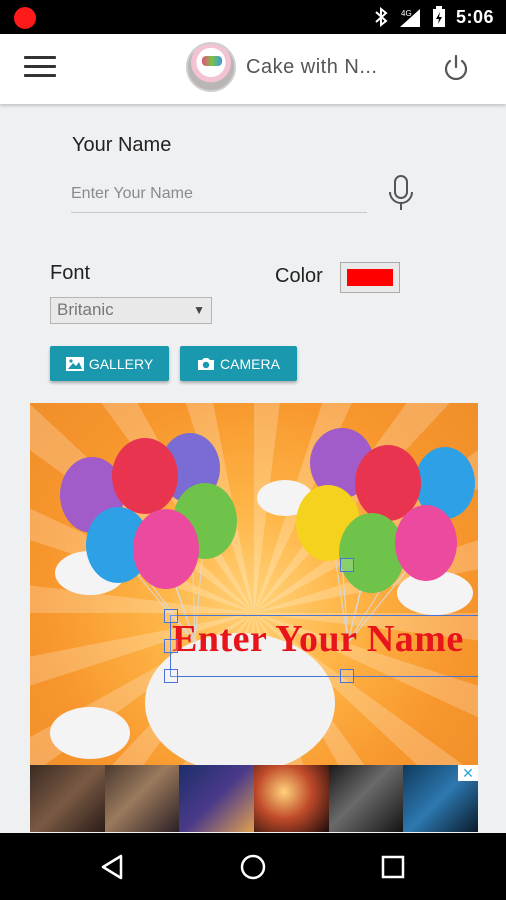  What do you see at coordinates (70, 273) in the screenshot?
I see `font-label: Font` at bounding box center [70, 273].